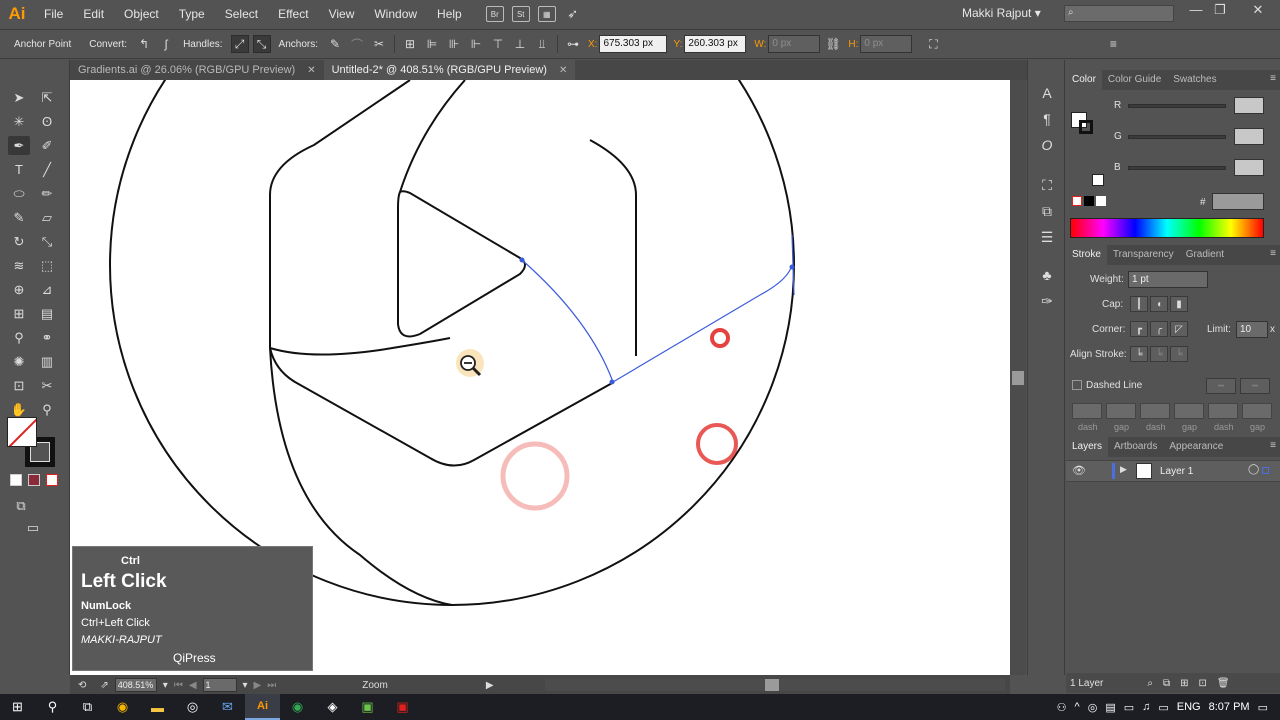  What do you see at coordinates (410, 44) in the screenshot?
I see `isolate-icon: ⊞` at bounding box center [410, 44].